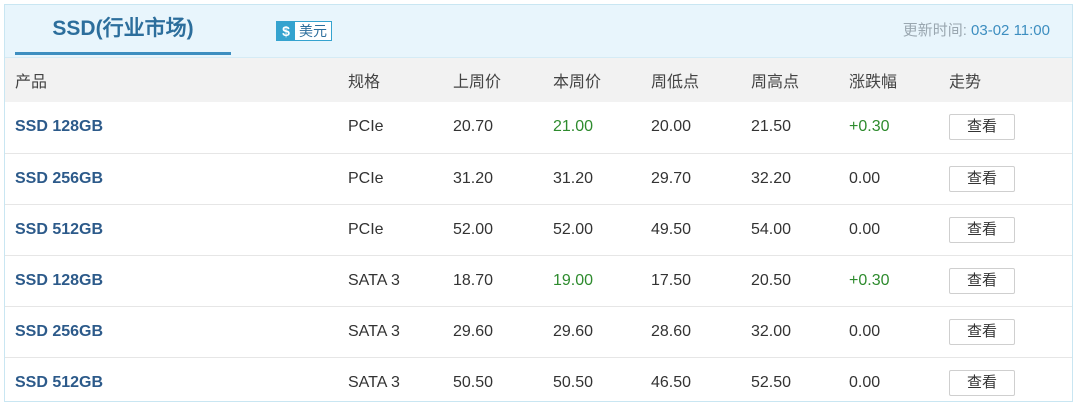 Image resolution: width=1080 pixels, height=409 pixels. Describe the element at coordinates (473, 382) in the screenshot. I see `last-week-price: 50.50` at that location.